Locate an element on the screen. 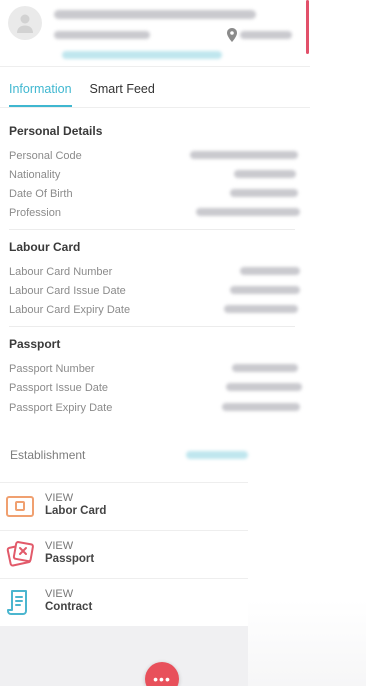  value-date-of-birth is located at coordinates (264, 193).